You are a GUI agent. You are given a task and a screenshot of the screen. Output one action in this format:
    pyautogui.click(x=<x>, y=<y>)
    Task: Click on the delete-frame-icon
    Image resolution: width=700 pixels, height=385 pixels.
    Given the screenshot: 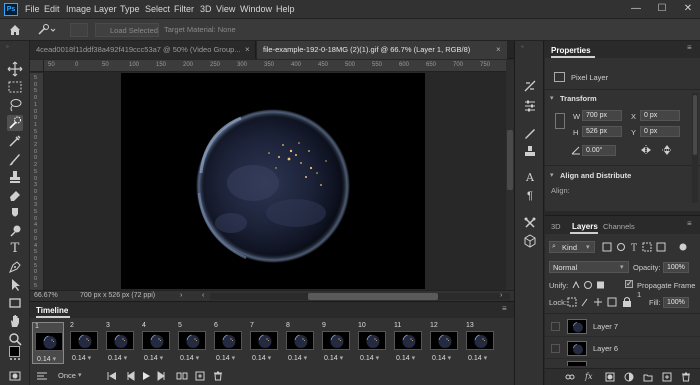 What is the action you would take?
    pyautogui.click(x=218, y=376)
    